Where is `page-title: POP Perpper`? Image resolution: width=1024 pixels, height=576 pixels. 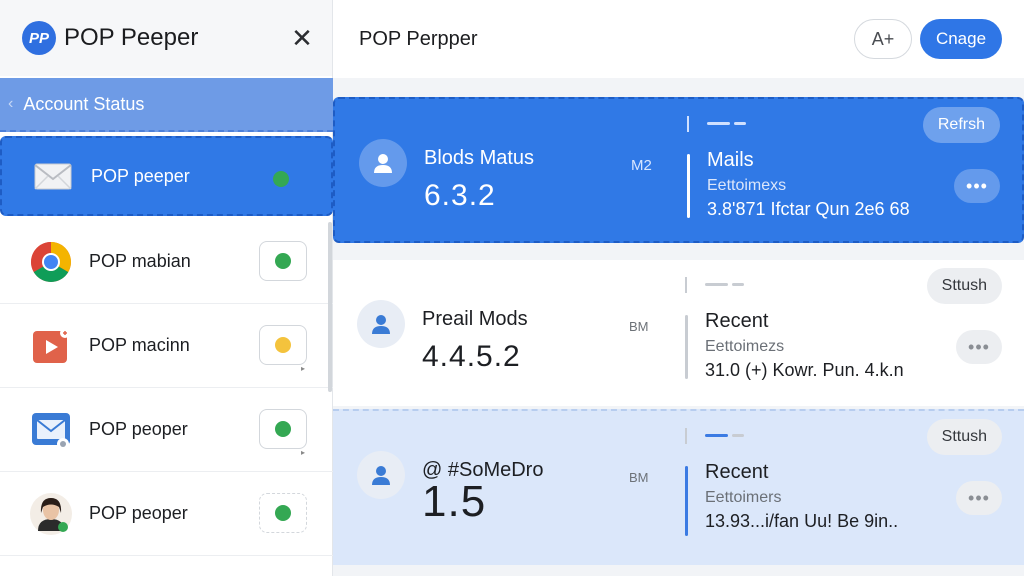
page-title: POP Perpper is located at coordinates (418, 38).